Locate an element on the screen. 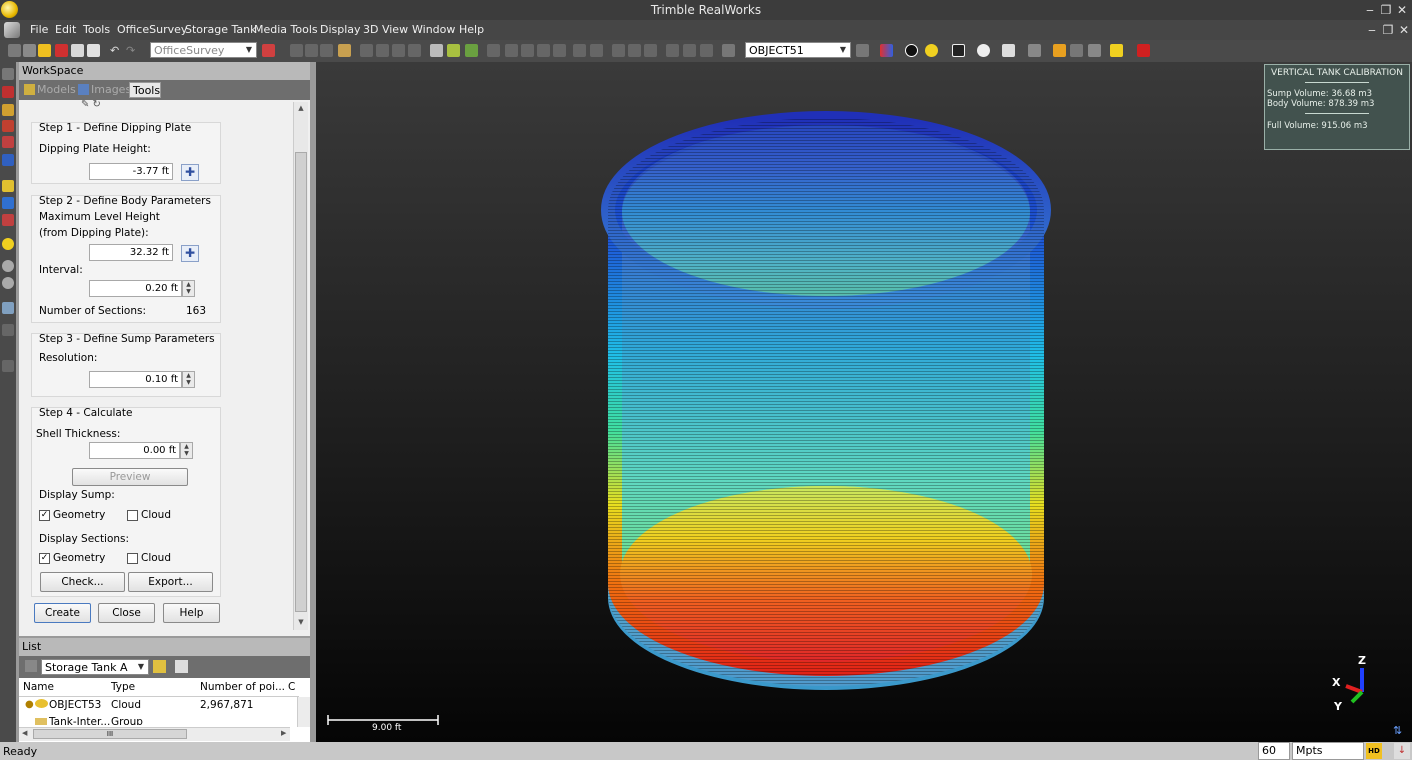  open-folder-icon is located at coordinates (44, 50).